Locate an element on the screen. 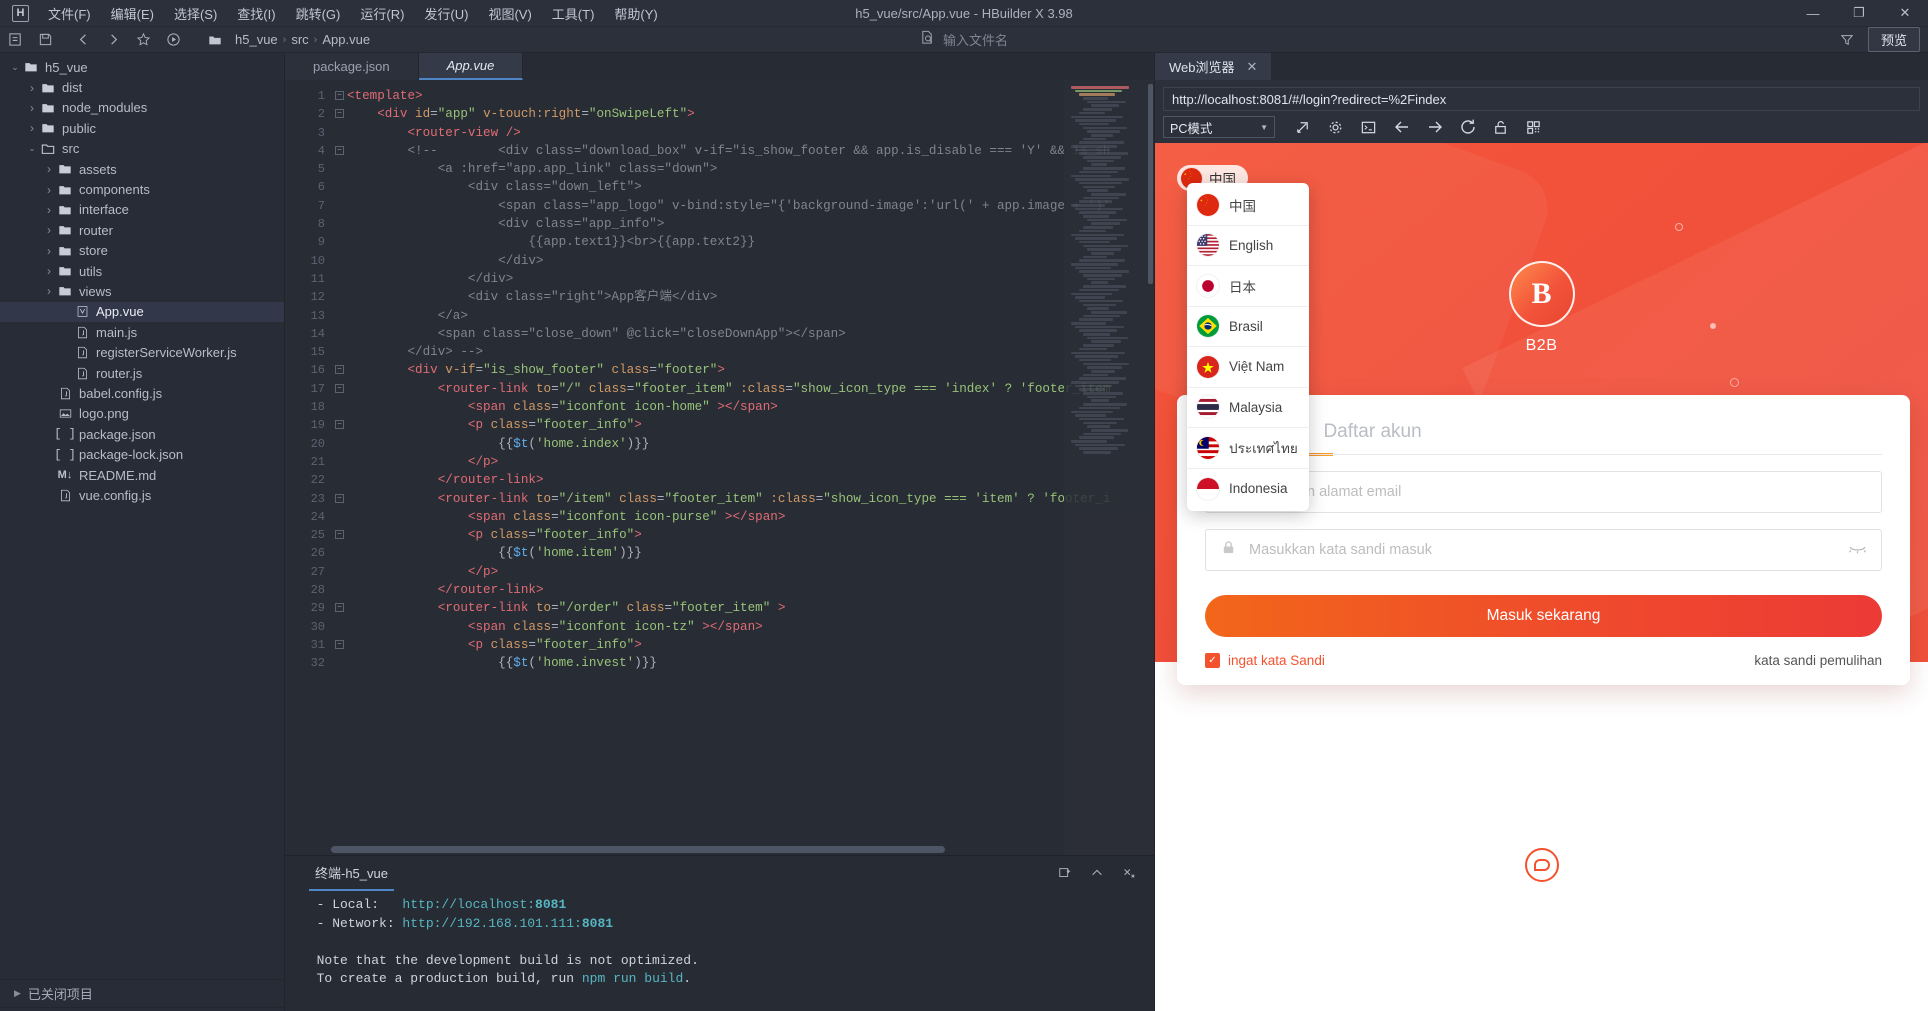 The image size is (1928, 1011). console-icon is located at coordinates (1368, 127).